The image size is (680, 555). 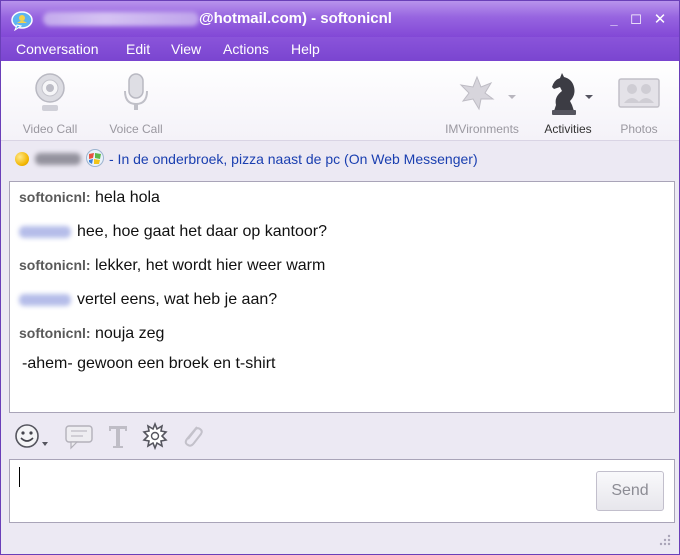 I want to click on menu-bar: Conversation Edit View Actions Help, so click(x=340, y=49).